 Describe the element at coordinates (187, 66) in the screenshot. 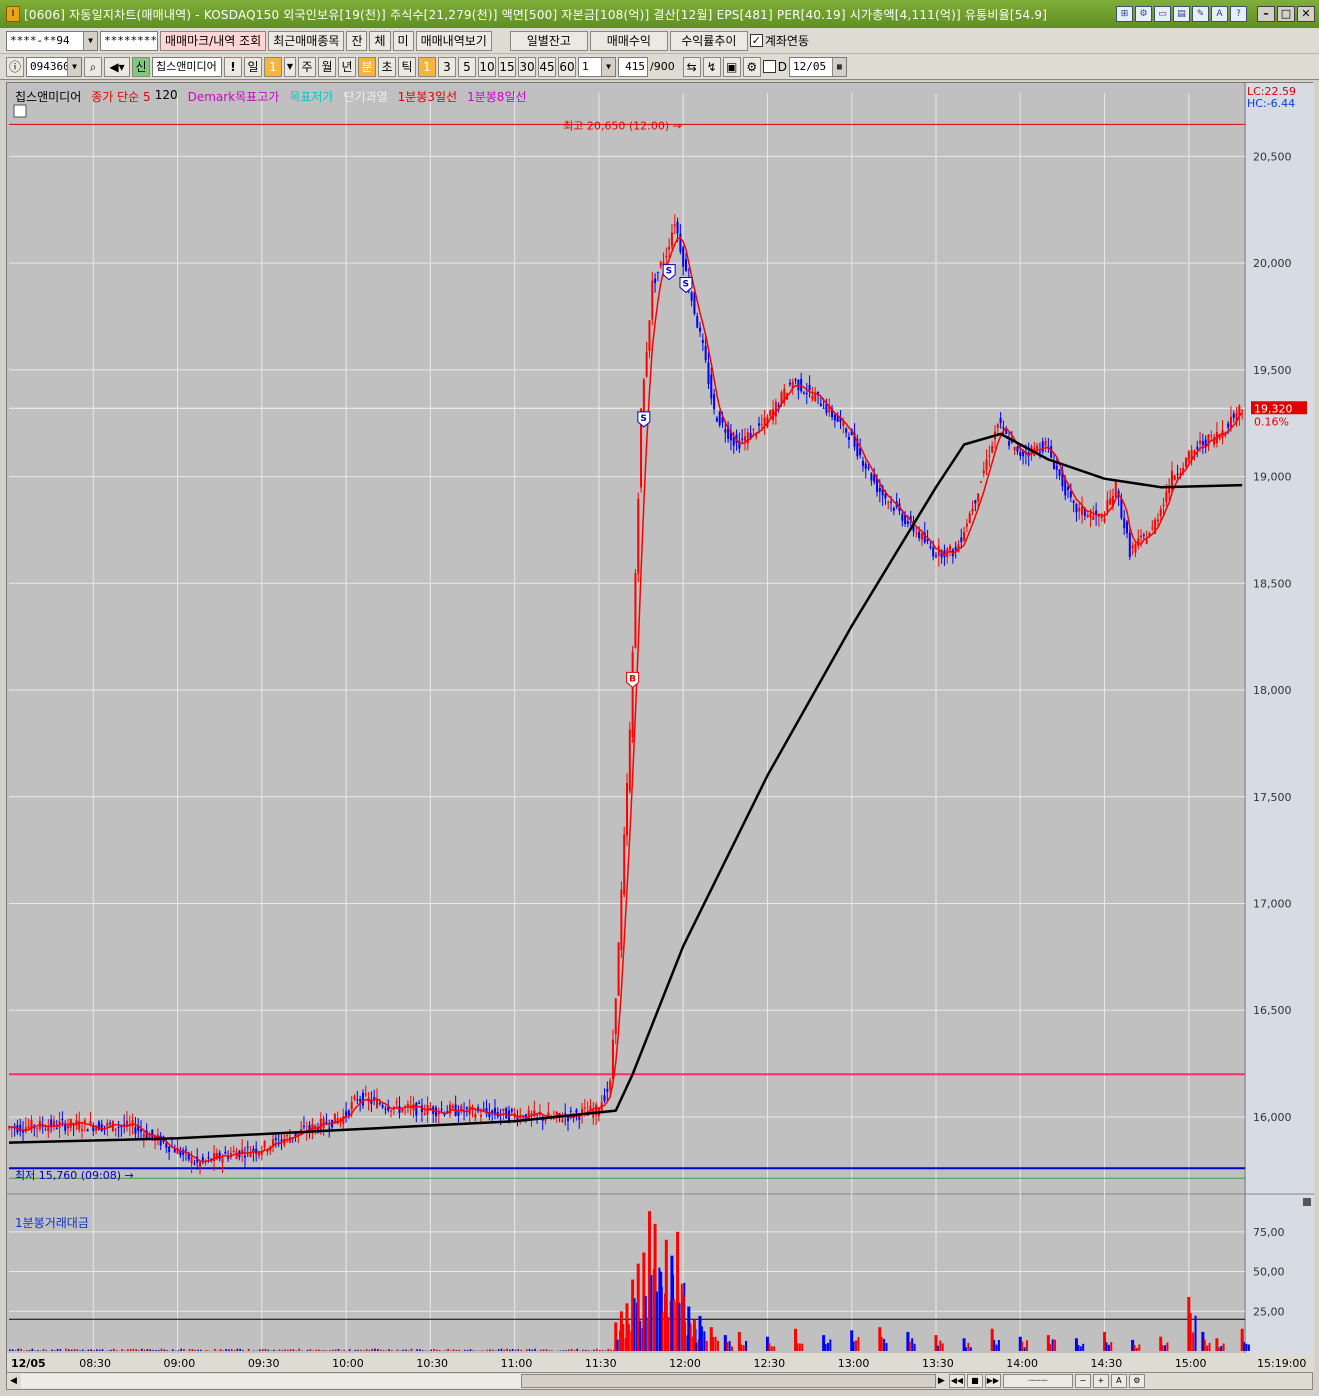

I see `stock-name-field: 칩스앤미디어` at that location.